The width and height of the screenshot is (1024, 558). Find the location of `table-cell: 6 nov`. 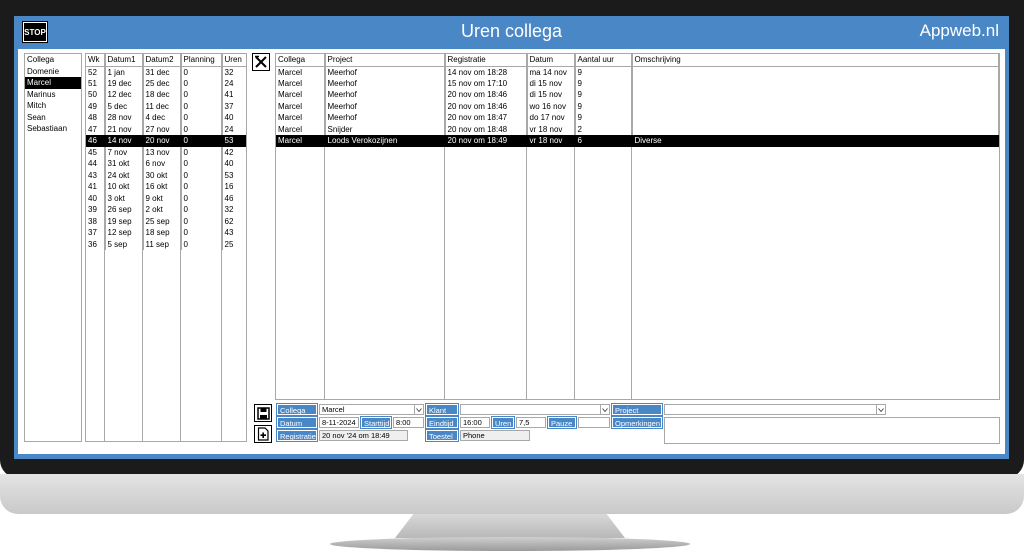

table-cell: 6 nov is located at coordinates (162, 164).